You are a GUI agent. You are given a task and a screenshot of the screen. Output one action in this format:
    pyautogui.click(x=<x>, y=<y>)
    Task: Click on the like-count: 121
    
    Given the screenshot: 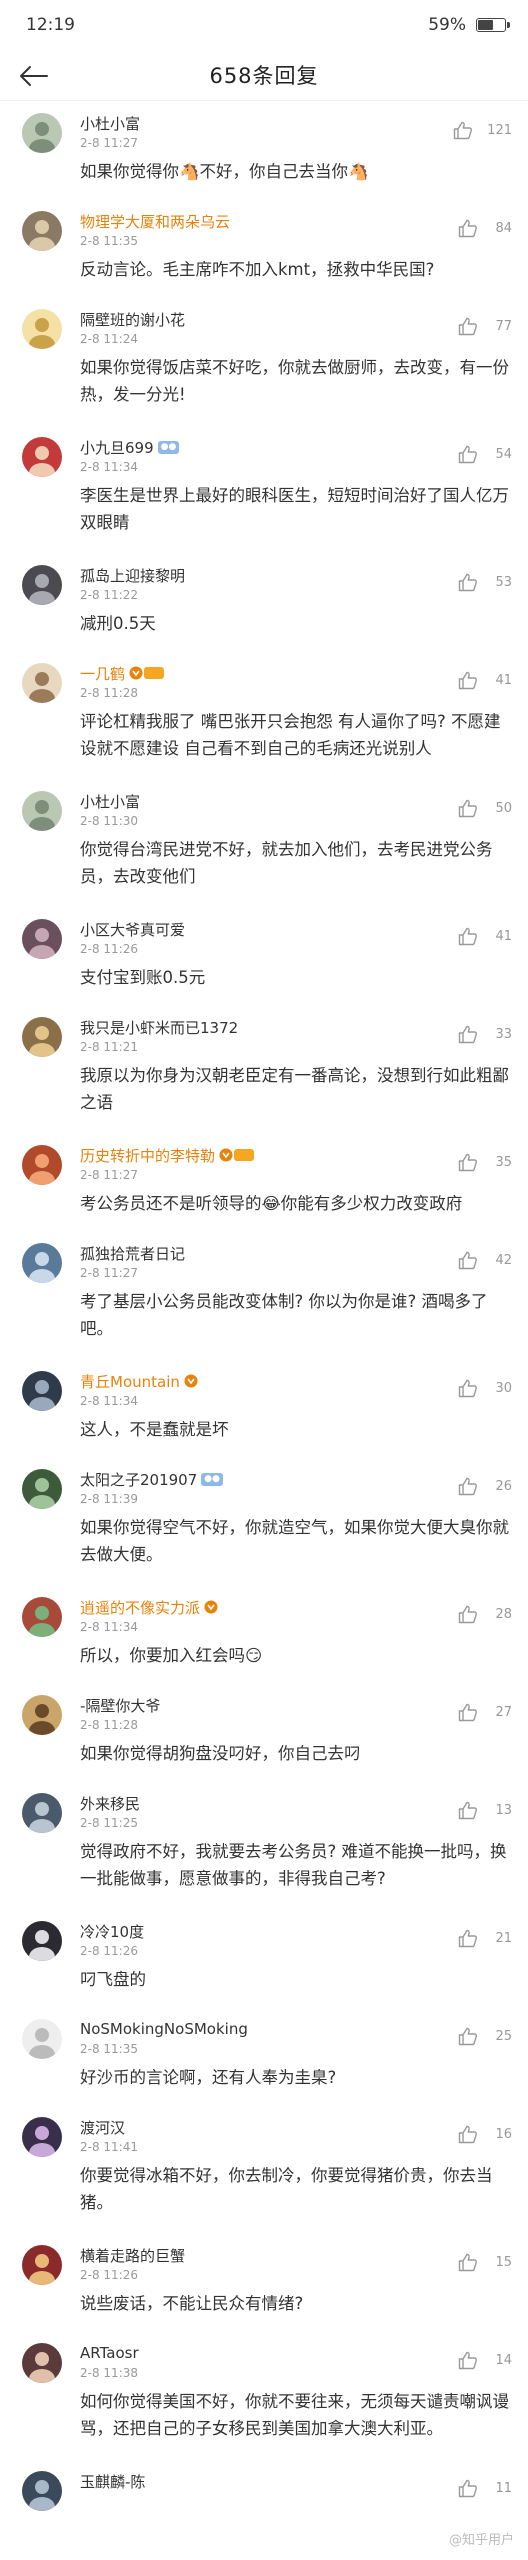 What is the action you would take?
    pyautogui.click(x=499, y=130)
    